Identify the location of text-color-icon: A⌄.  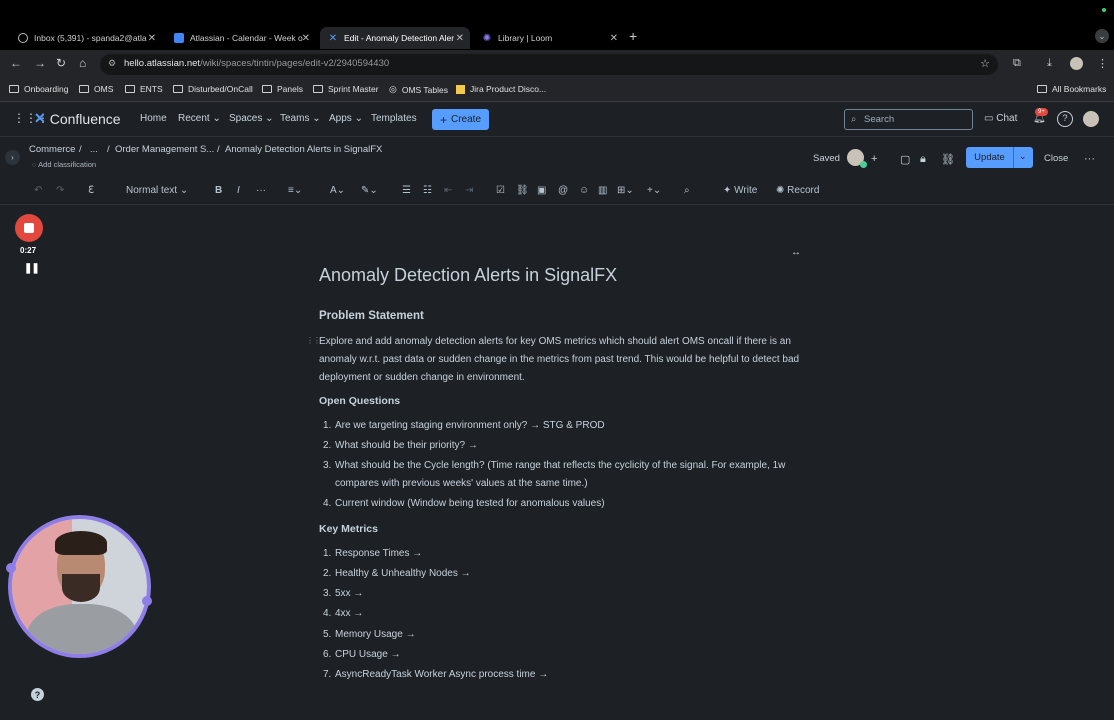
(337, 190).